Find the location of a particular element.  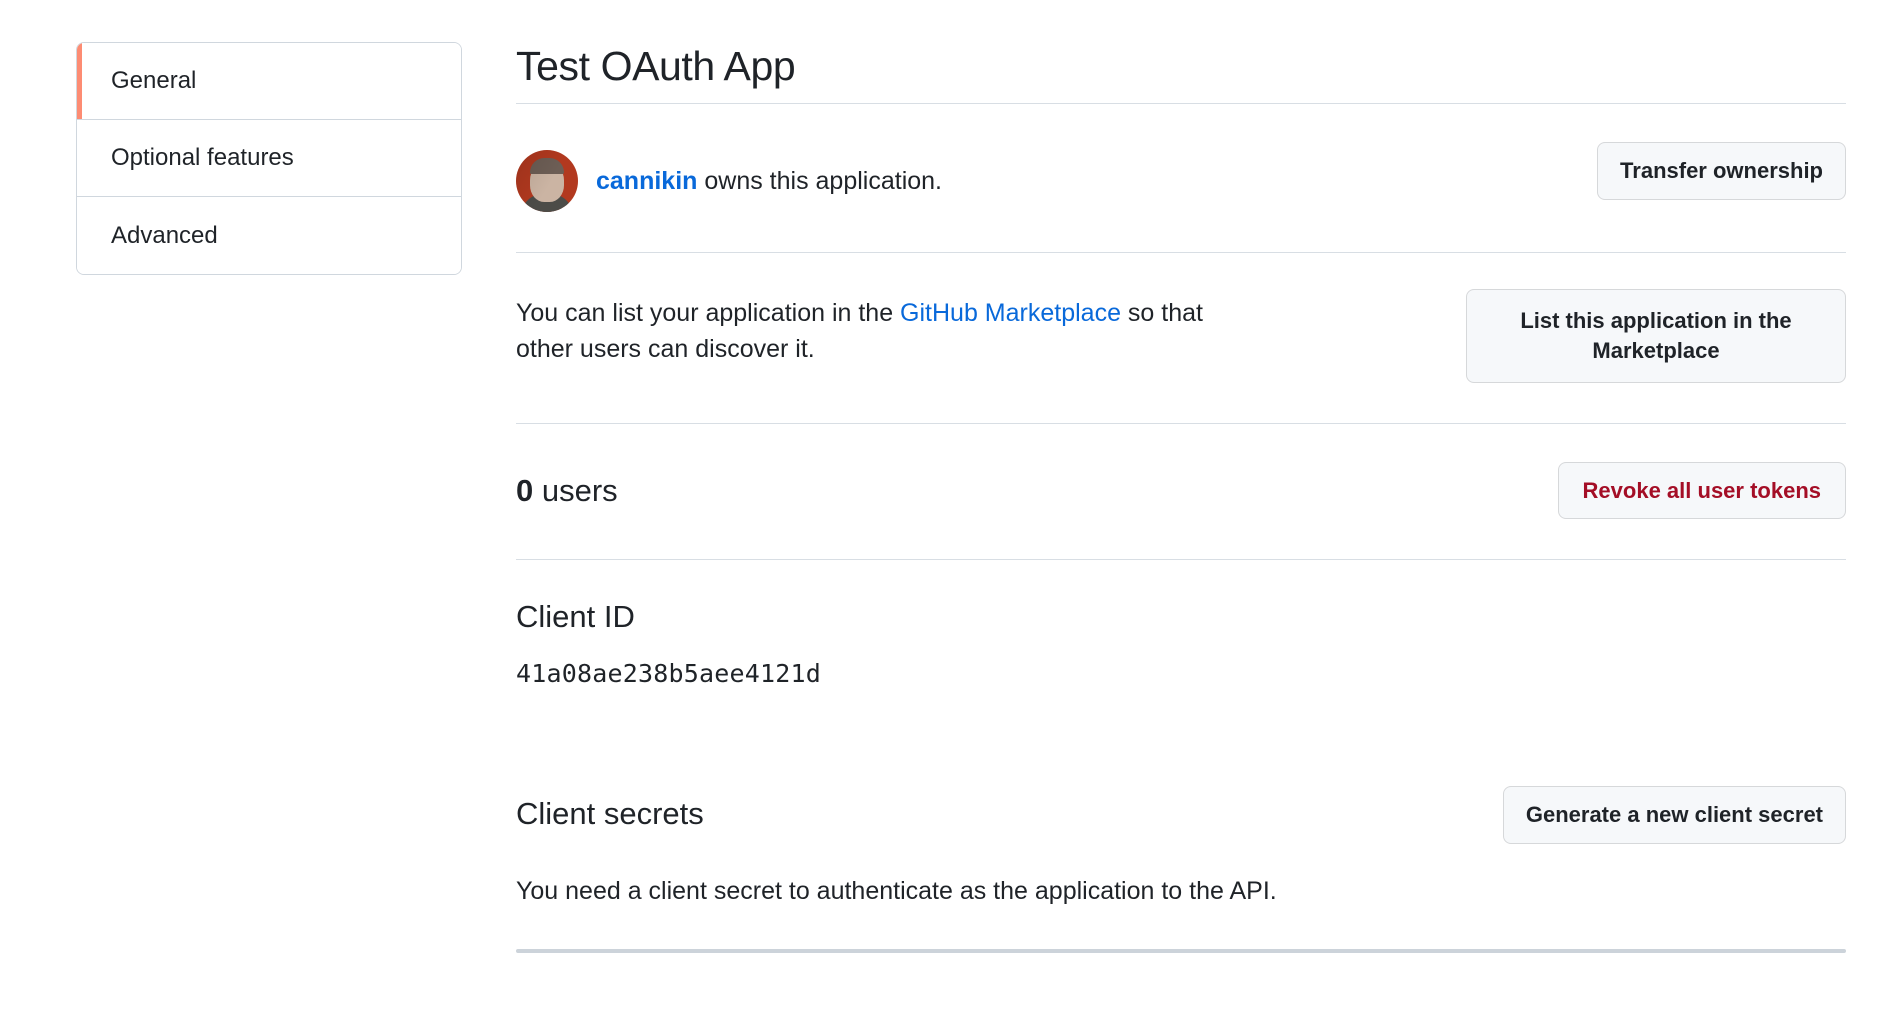

client-id-section: Client ID 41a08ae238b5aee4121d is located at coordinates (1181, 628).